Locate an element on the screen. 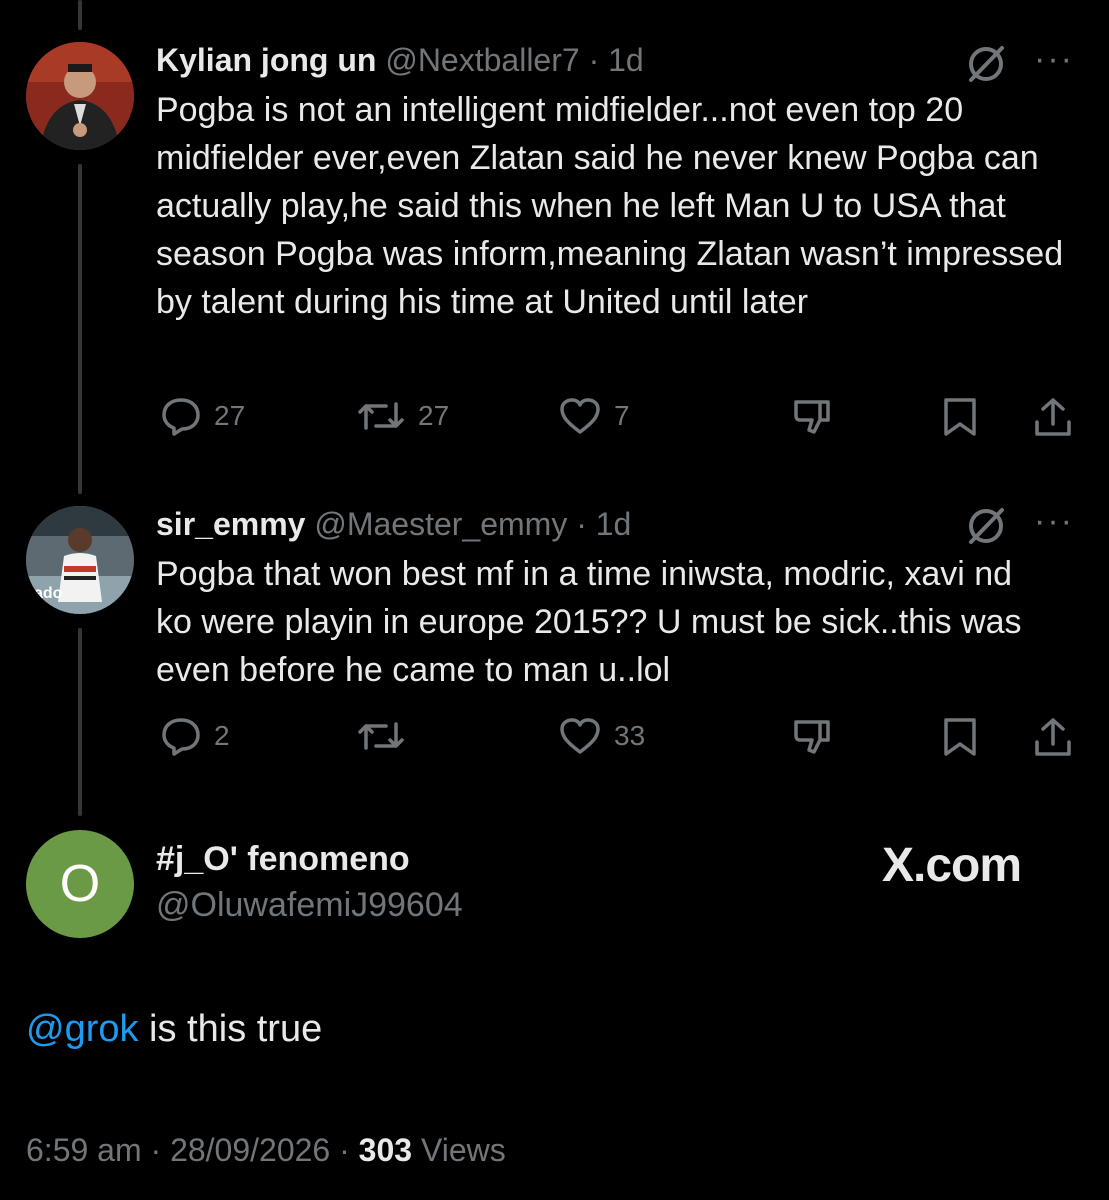 This screenshot has height=1200, width=1109. reply-count: 27 is located at coordinates (230, 415).